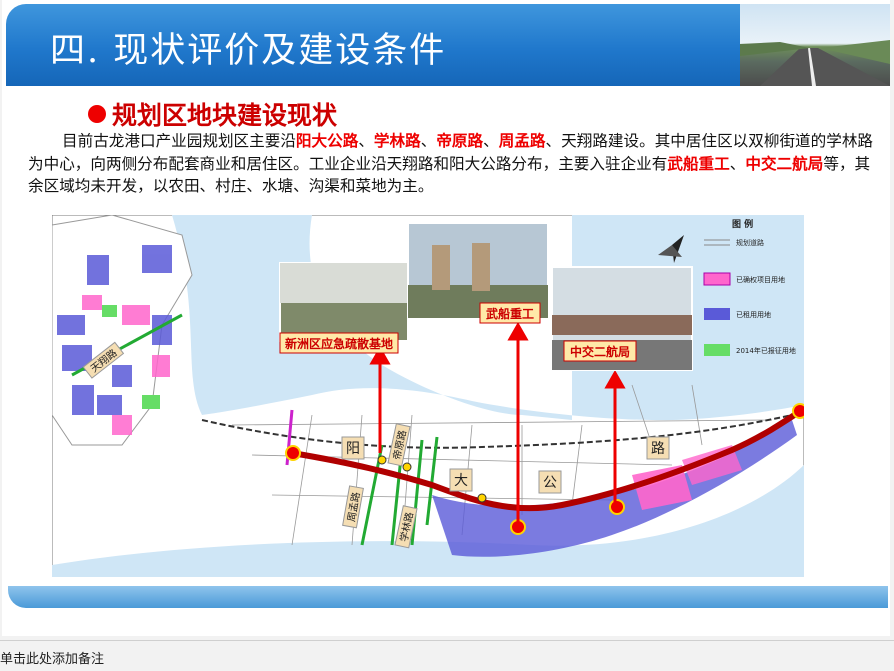 This screenshot has width=894, height=671. I want to click on photo-label-wuchuan: 武船重工, so click(510, 313).